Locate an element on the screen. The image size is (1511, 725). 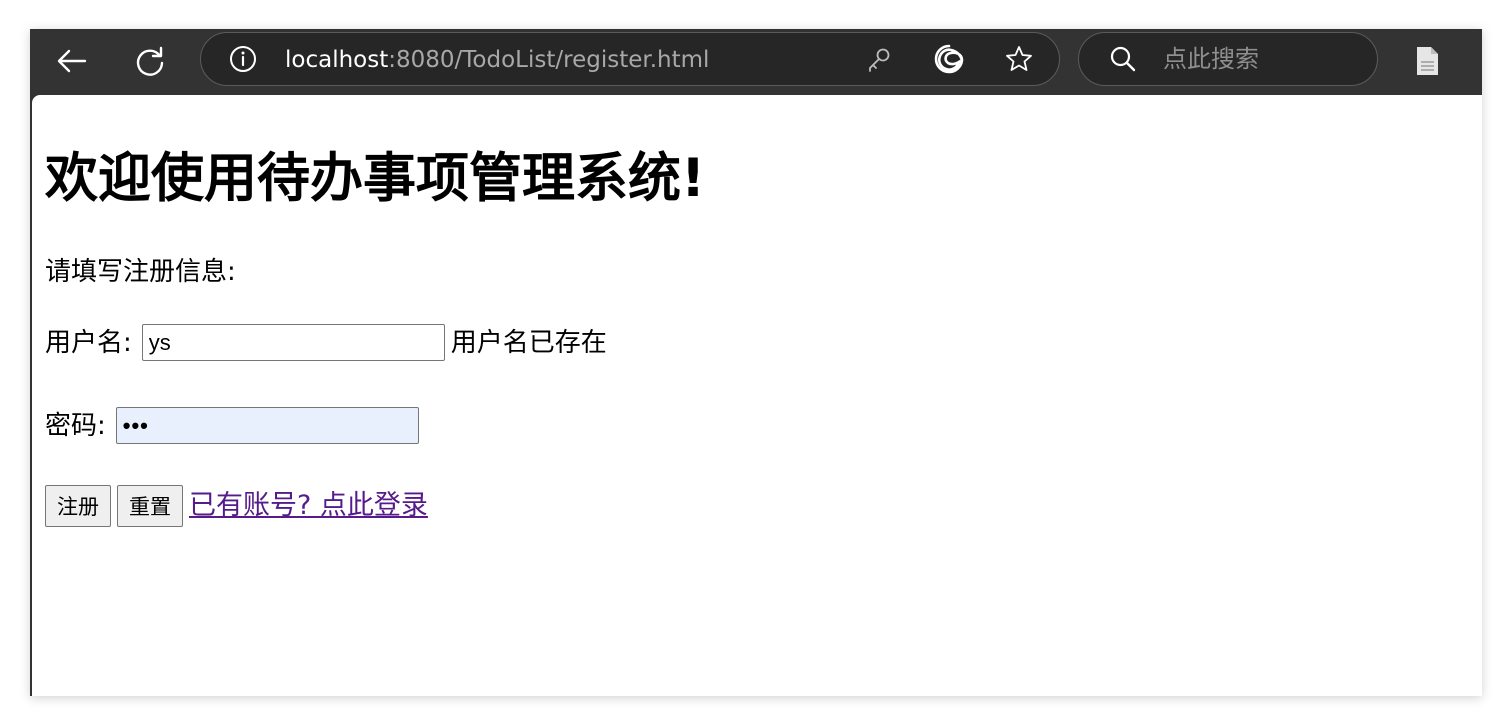
back-button is located at coordinates (72, 61).